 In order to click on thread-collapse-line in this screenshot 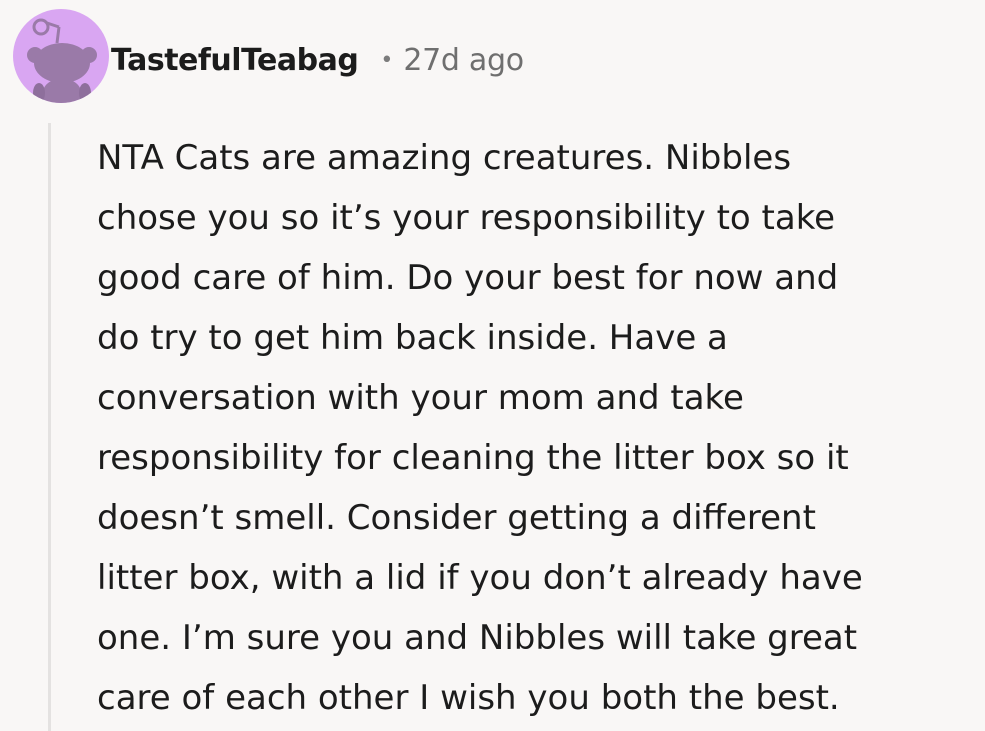, I will do `click(49, 427)`.